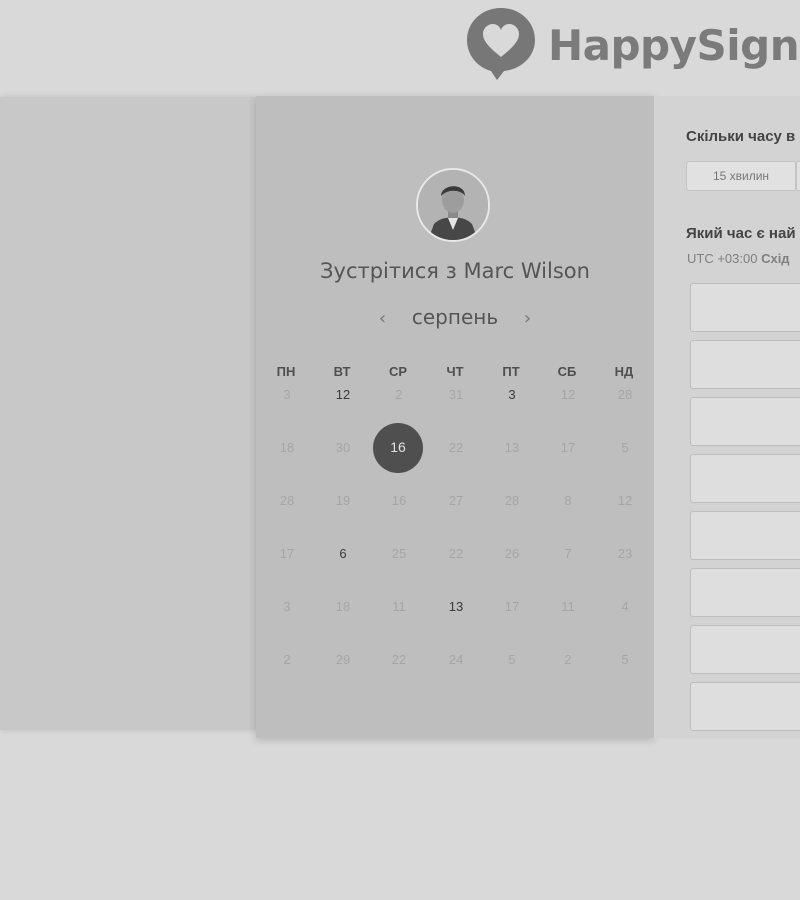 The height and width of the screenshot is (900, 800). Describe the element at coordinates (625, 606) in the screenshot. I see `calendar-day: 4` at that location.